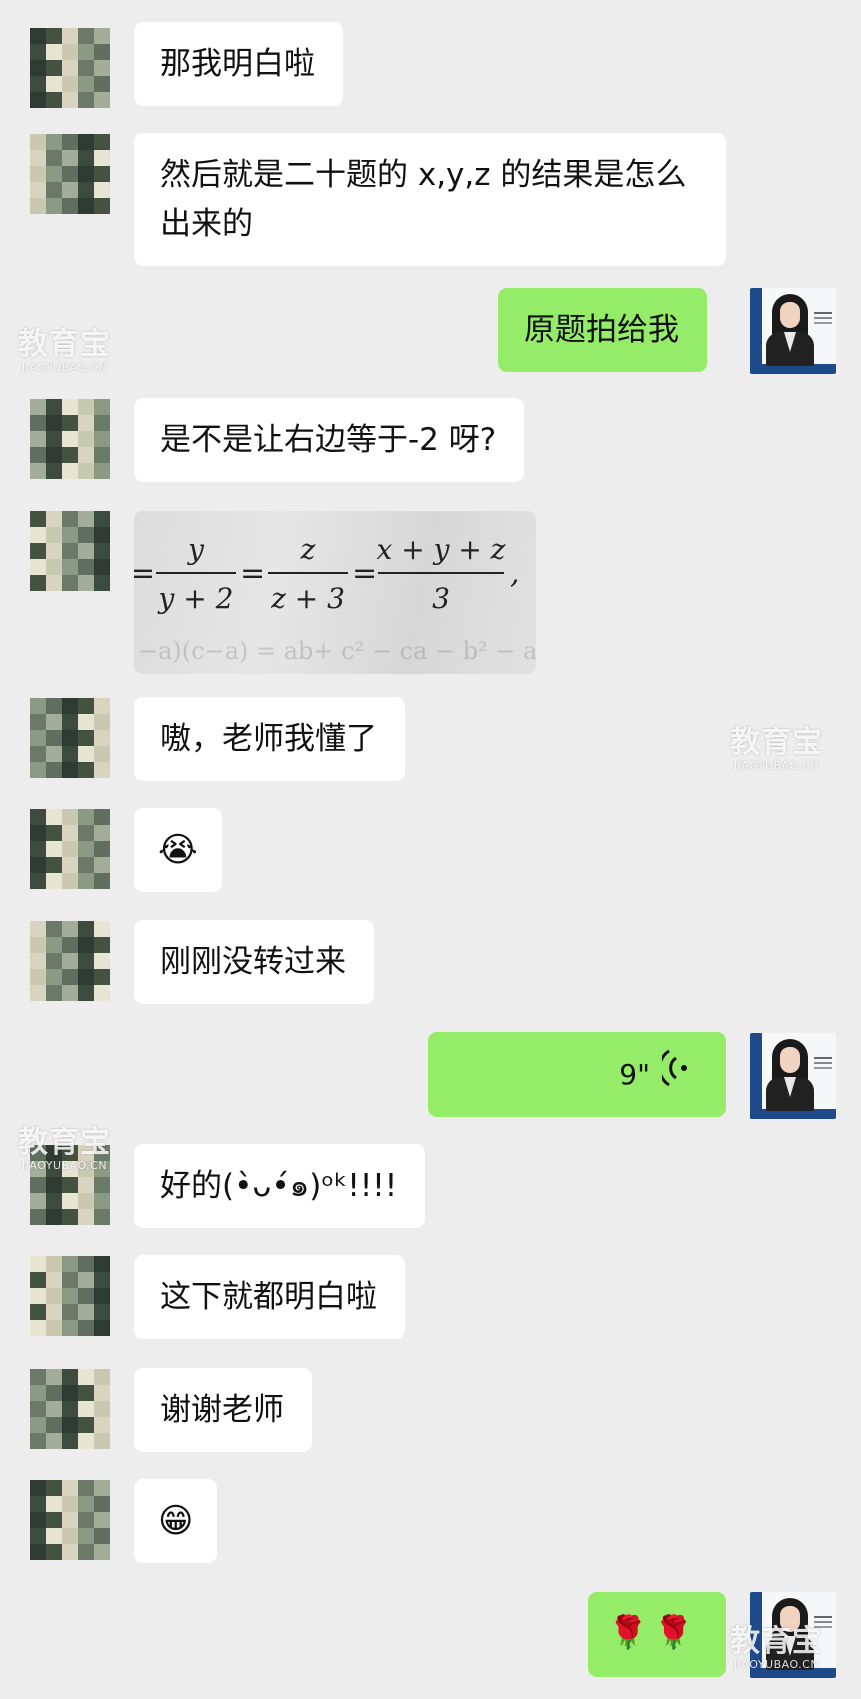 This screenshot has height=1699, width=861. What do you see at coordinates (657, 1634) in the screenshot?
I see `emoji-bubble: 🌹🌹` at bounding box center [657, 1634].